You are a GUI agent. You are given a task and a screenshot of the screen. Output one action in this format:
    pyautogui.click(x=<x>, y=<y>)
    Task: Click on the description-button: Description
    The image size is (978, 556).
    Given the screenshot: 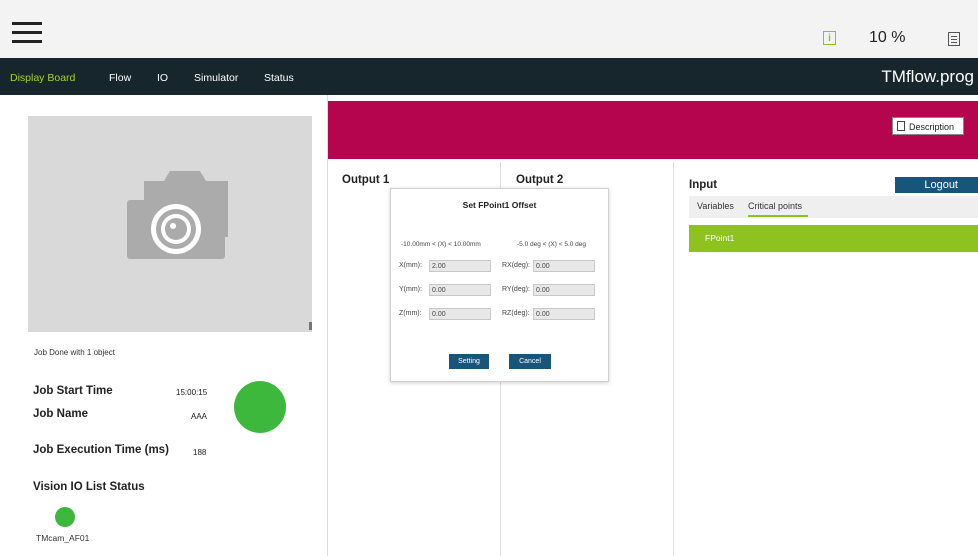 What is the action you would take?
    pyautogui.click(x=928, y=126)
    